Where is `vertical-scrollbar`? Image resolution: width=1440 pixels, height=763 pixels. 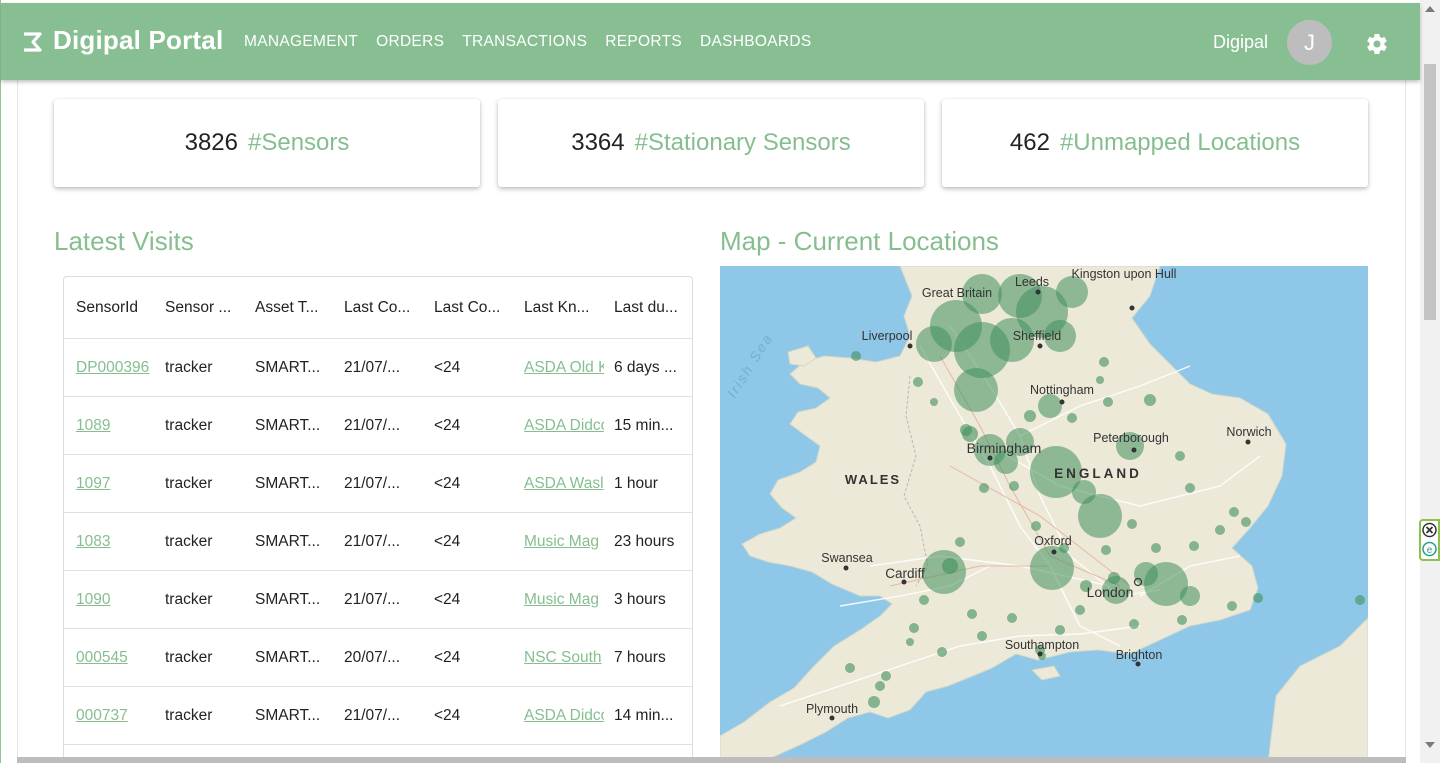 vertical-scrollbar is located at coordinates (1430, 381).